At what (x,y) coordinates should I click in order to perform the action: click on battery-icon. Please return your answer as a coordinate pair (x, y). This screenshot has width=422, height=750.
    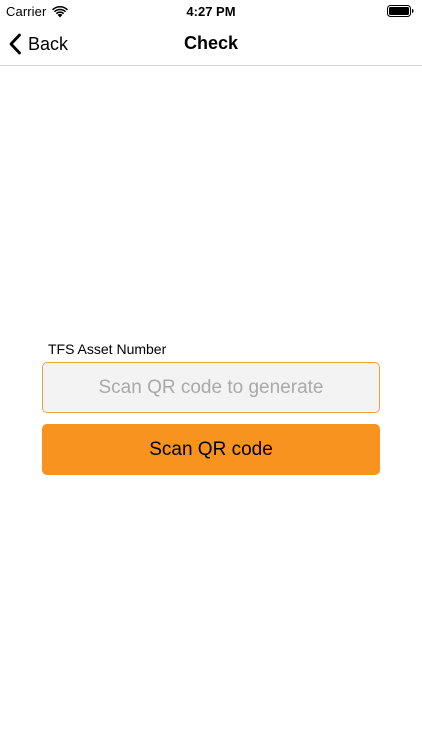
    Looking at the image, I should click on (400, 11).